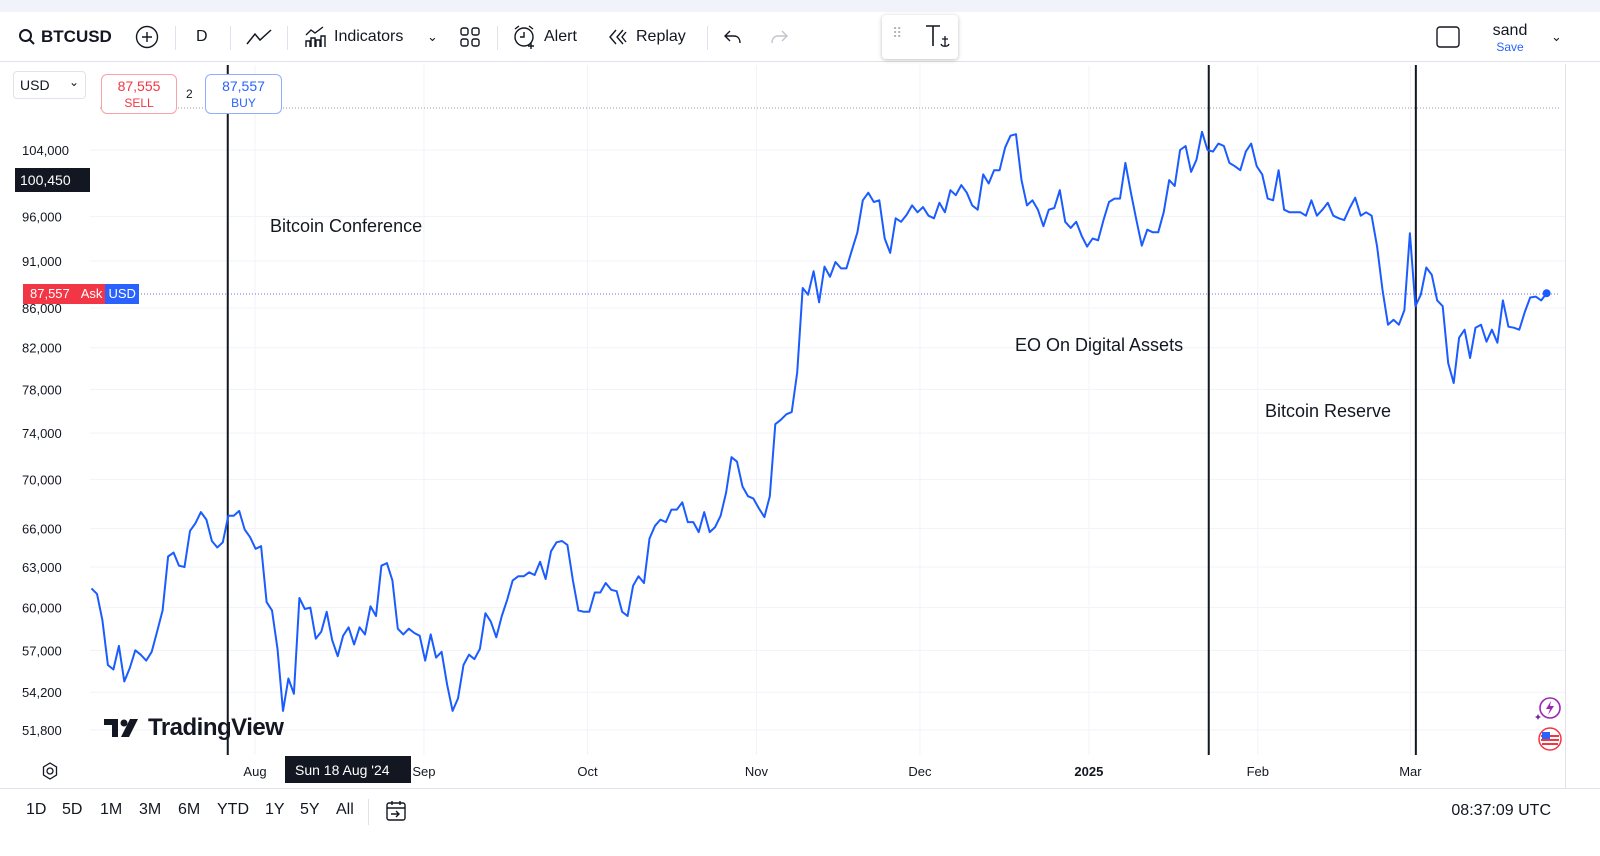 This screenshot has height=856, width=1600. What do you see at coordinates (233, 810) in the screenshot?
I see `range-button-ytd: YTD` at bounding box center [233, 810].